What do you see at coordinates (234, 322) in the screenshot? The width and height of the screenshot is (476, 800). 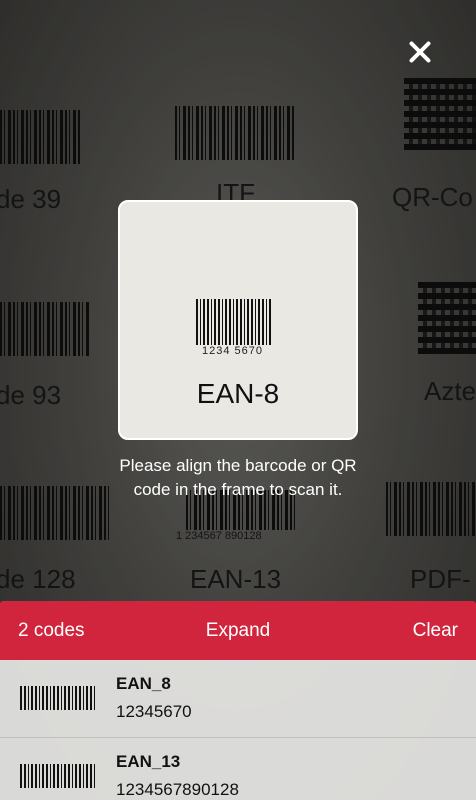 I see `barcode-image` at bounding box center [234, 322].